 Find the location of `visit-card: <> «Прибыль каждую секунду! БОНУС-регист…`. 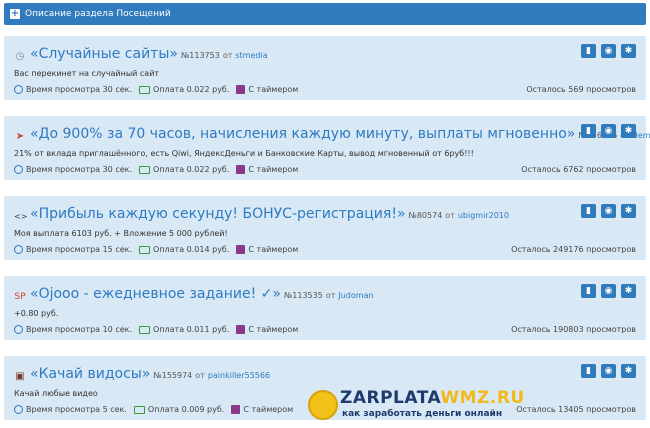

visit-card: <> «Прибыль каждую секунду! БОНУС-регист… is located at coordinates (325, 228).